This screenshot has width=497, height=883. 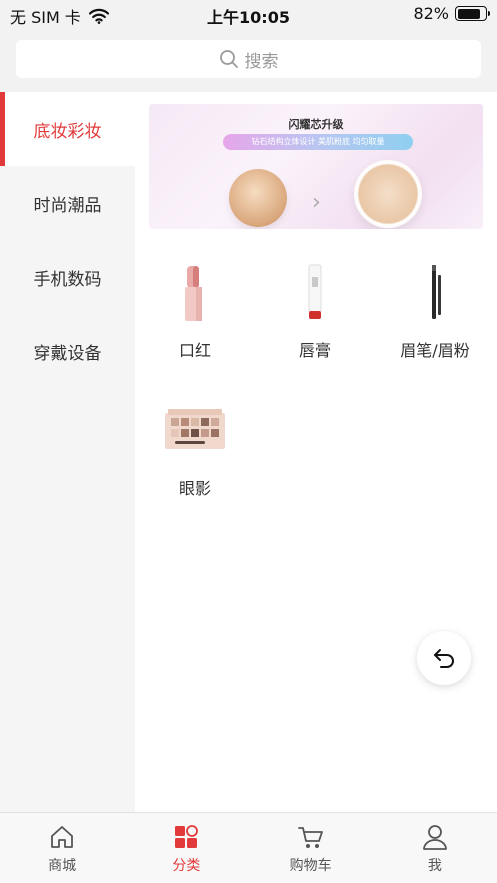 I want to click on search-placeholder: 搜索, so click(x=261, y=61).